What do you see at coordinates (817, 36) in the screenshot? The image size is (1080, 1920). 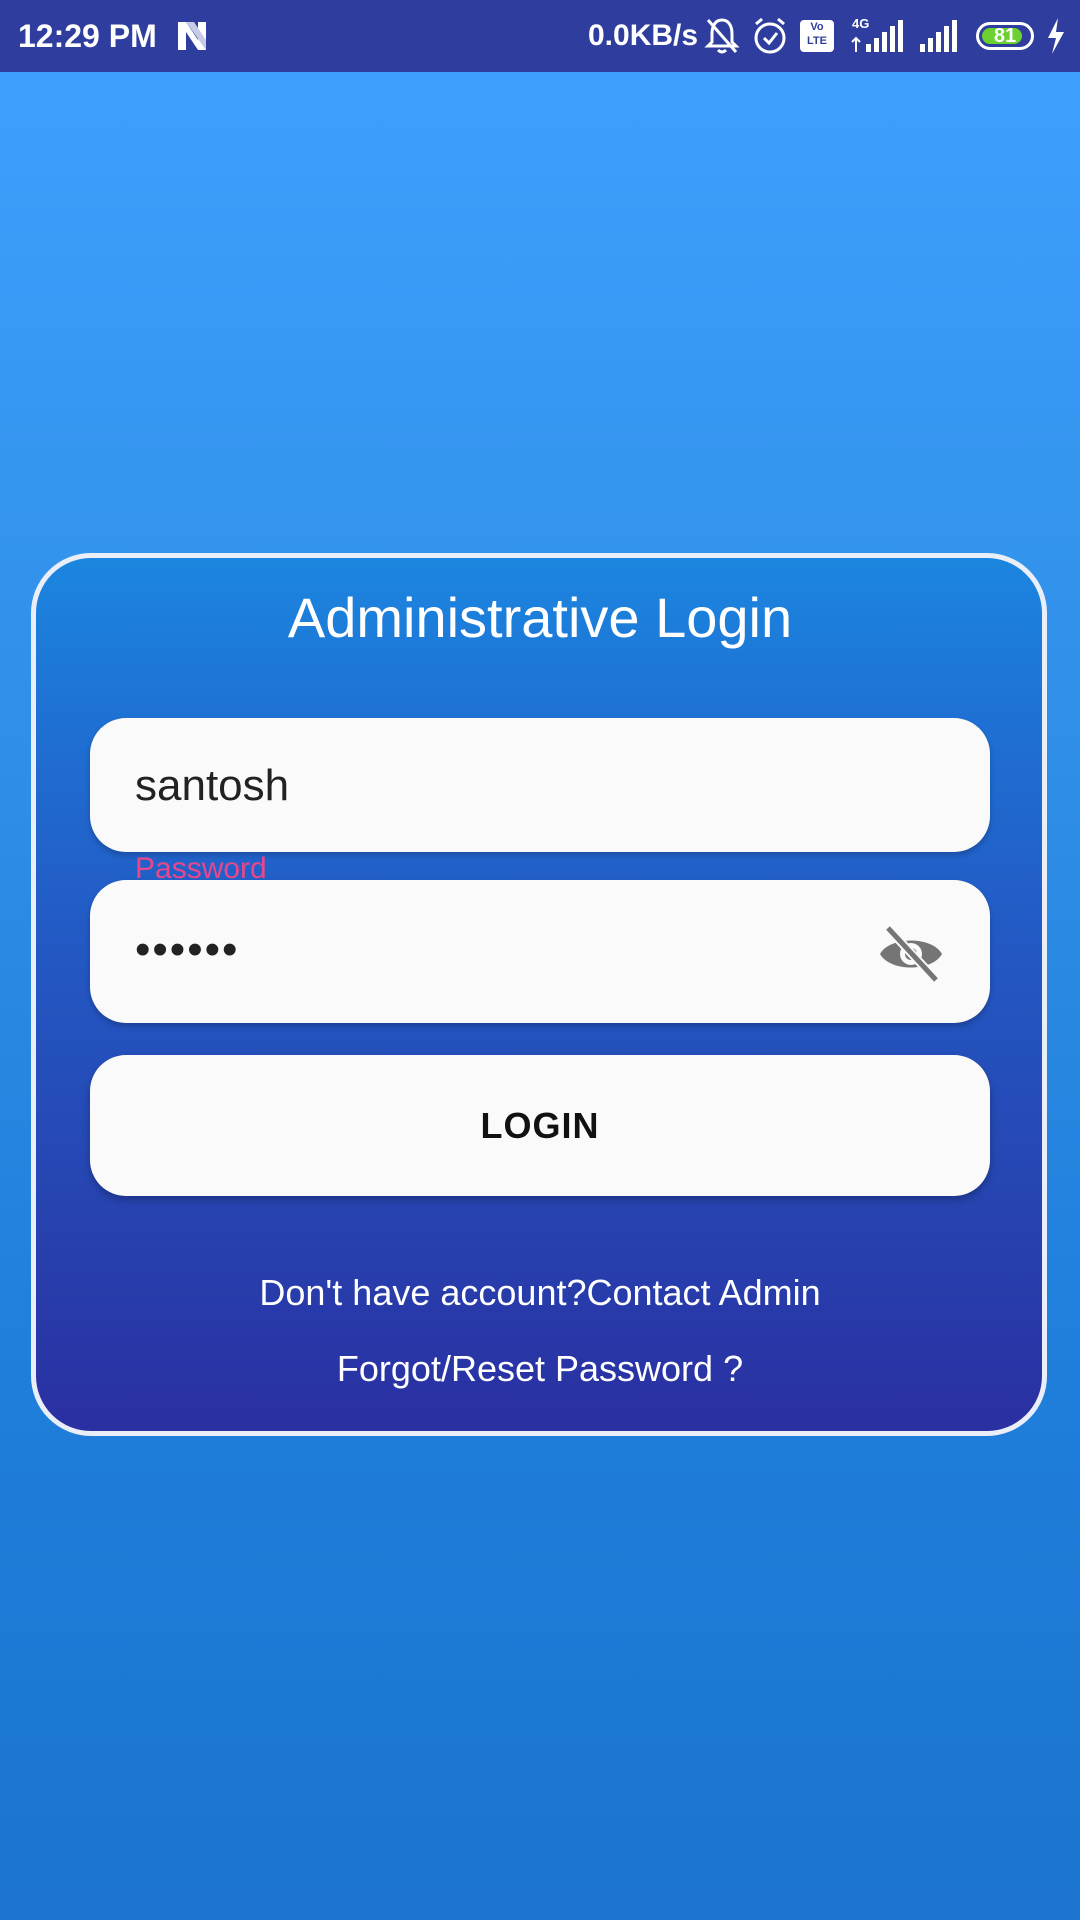 I see `volte-icon: Vo LTE` at bounding box center [817, 36].